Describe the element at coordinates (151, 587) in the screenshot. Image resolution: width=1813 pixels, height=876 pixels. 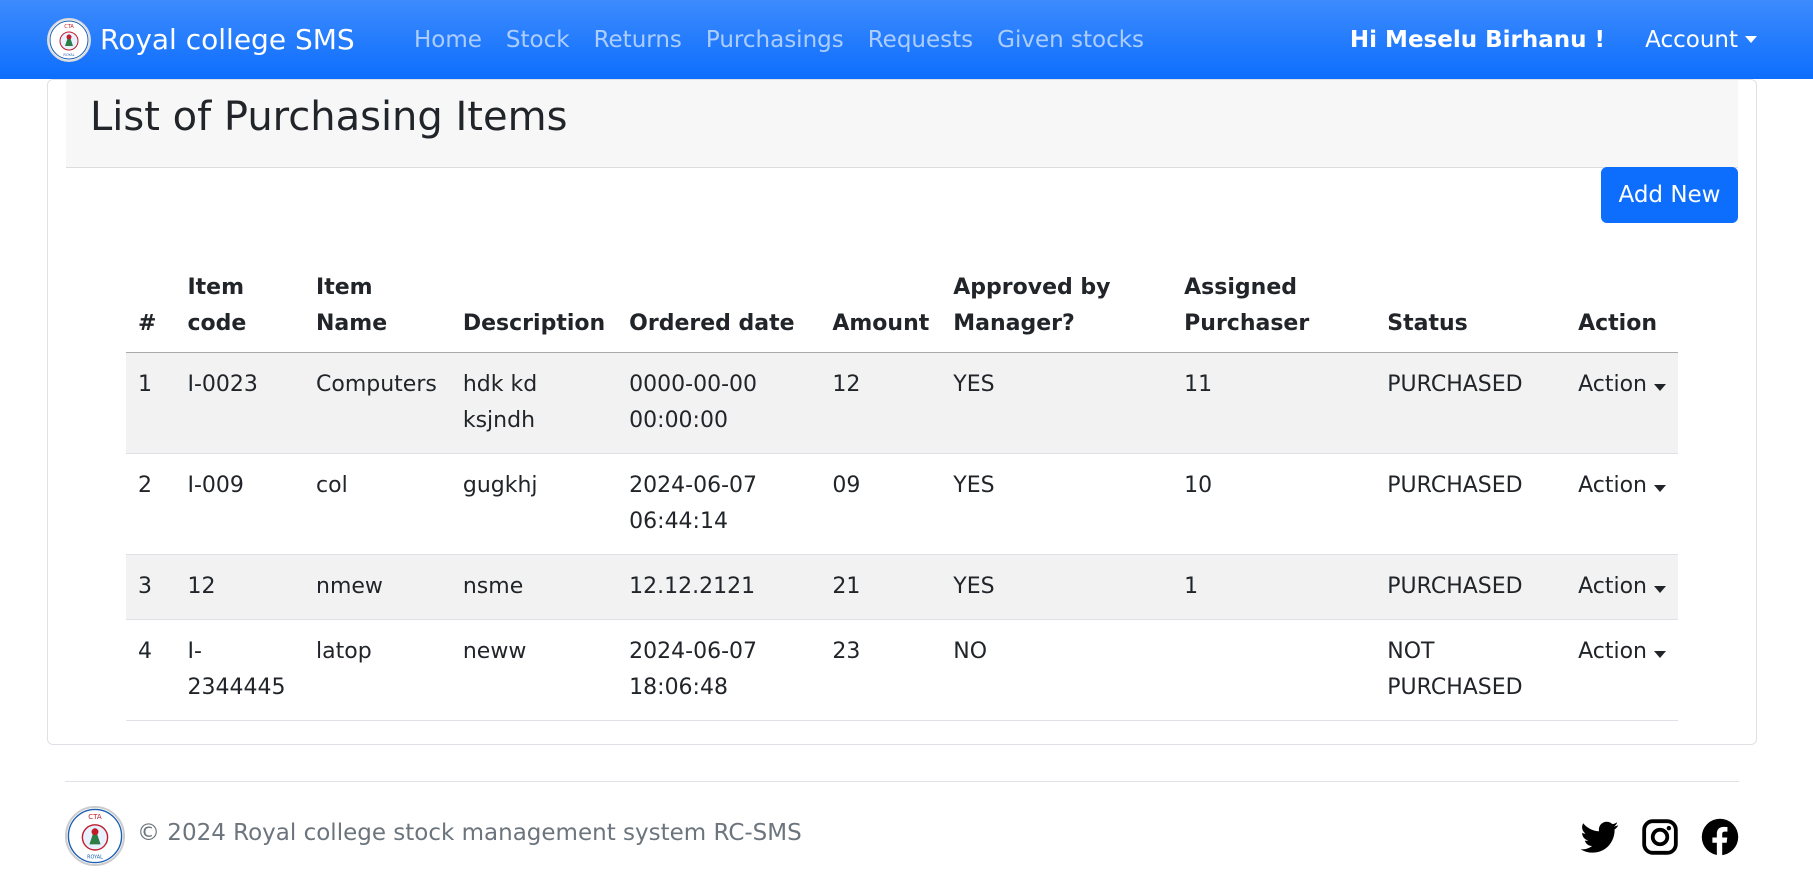
I see `cell-num: 3` at that location.